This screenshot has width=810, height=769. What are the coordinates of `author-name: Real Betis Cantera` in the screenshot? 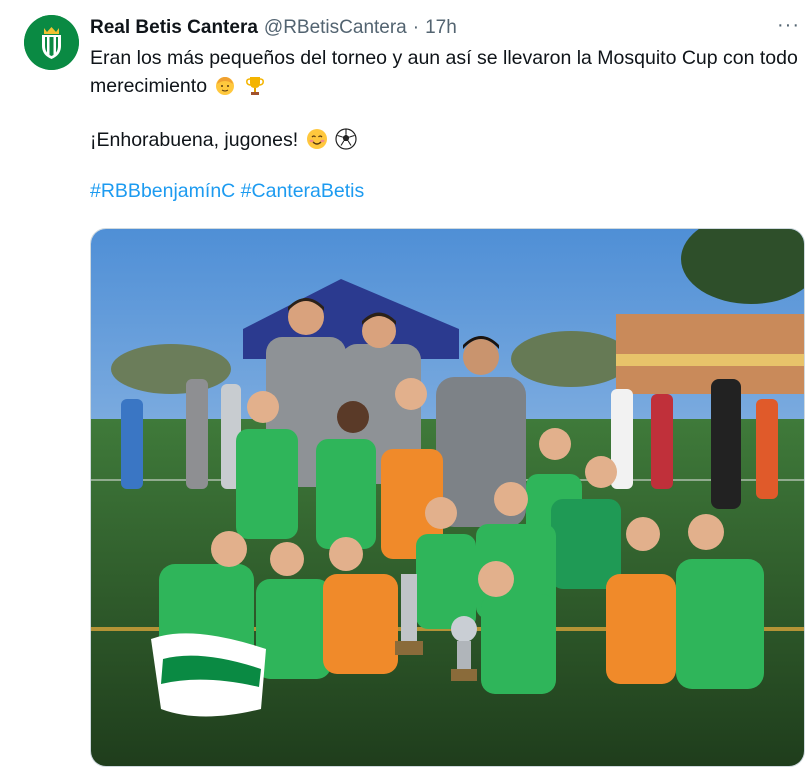 It's located at (174, 28).